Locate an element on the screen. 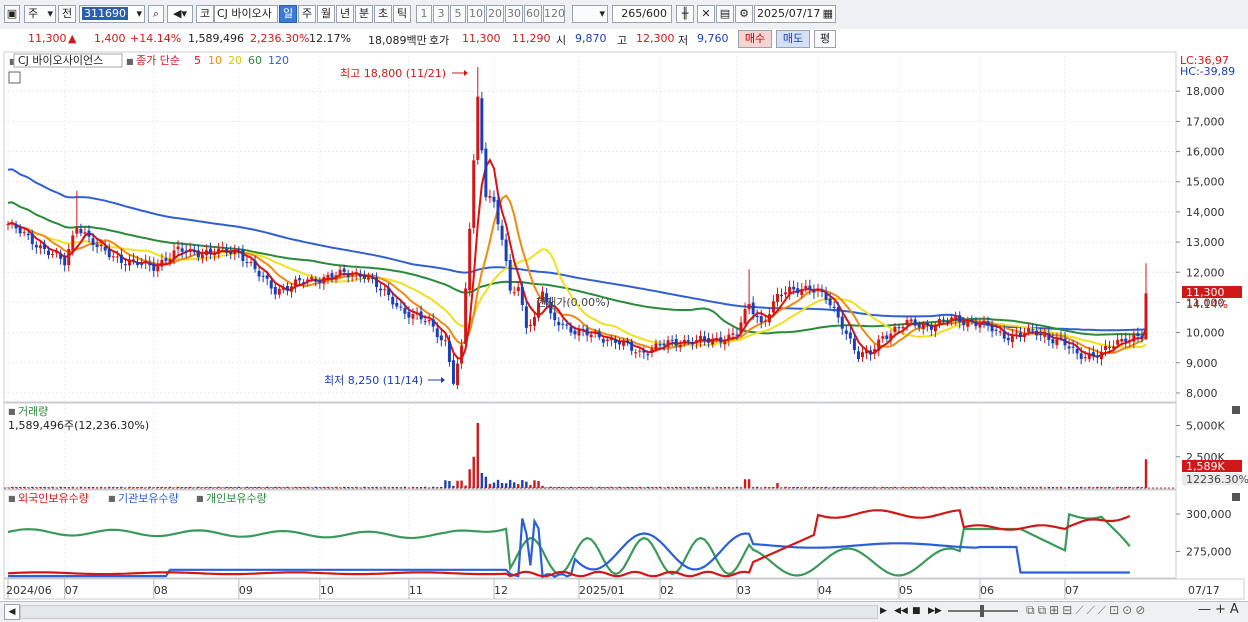  stop-icon: ■ is located at coordinates (918, 611).